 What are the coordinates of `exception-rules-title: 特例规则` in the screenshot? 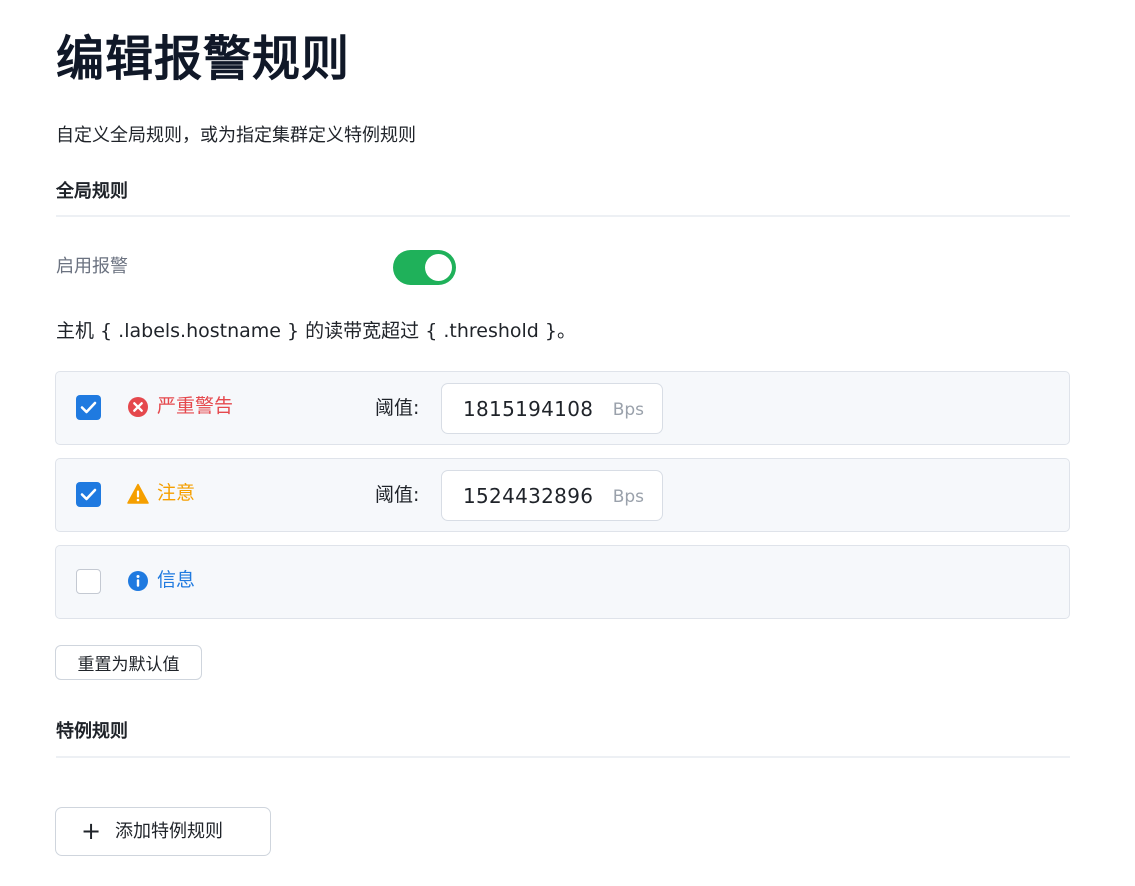 It's located at (92, 731).